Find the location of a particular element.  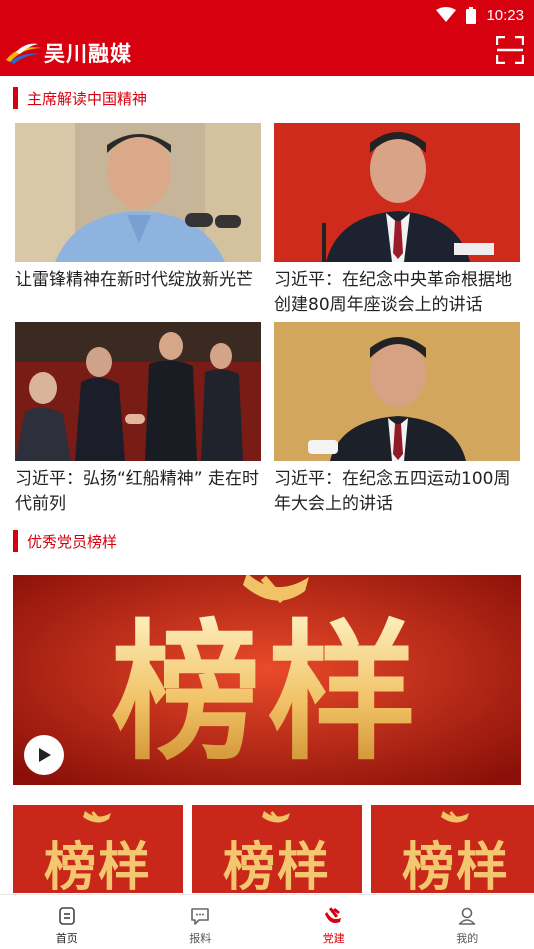

top-bar: 10:23 吴川融媒 is located at coordinates (267, 38).